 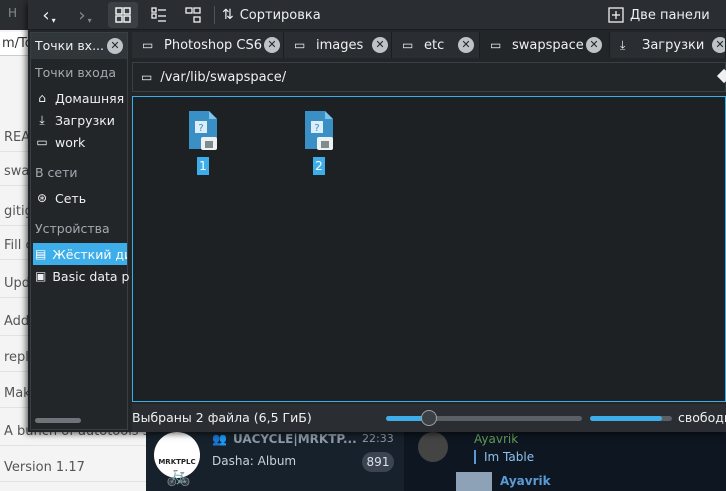 I want to click on free-space-bar, so click(x=631, y=418).